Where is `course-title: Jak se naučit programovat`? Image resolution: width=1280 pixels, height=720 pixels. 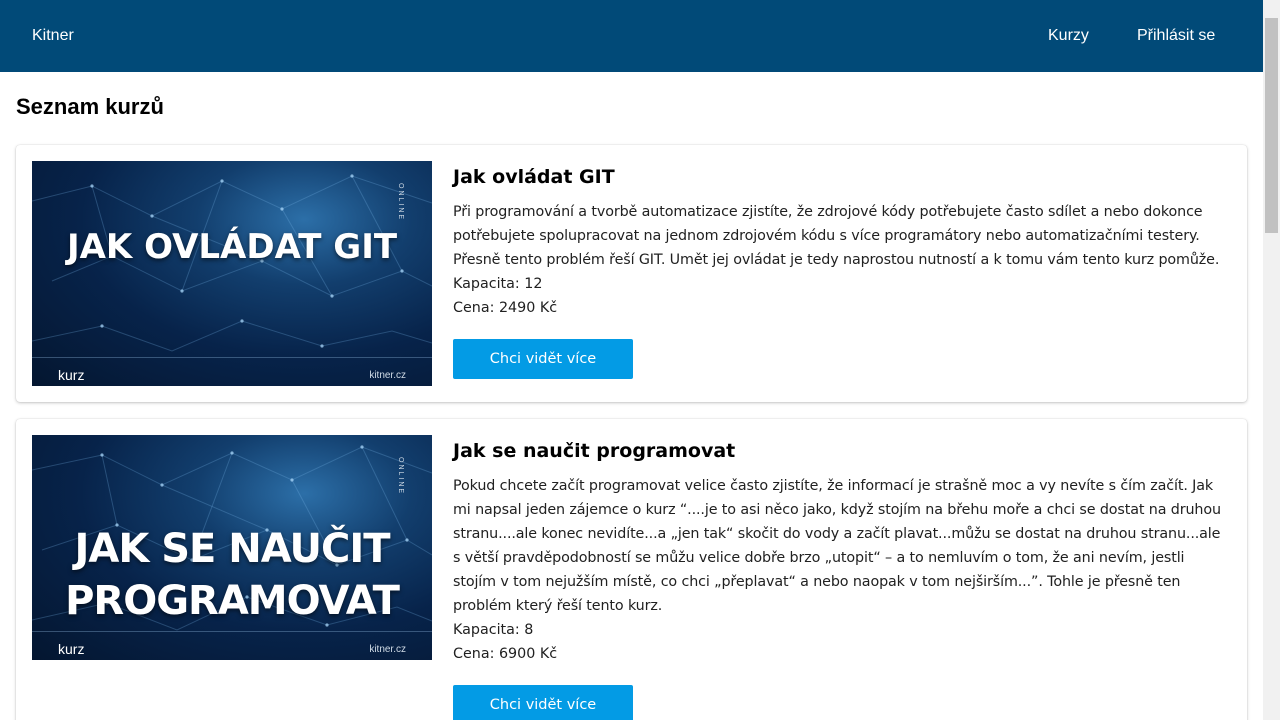 course-title: Jak se naučit programovat is located at coordinates (594, 451).